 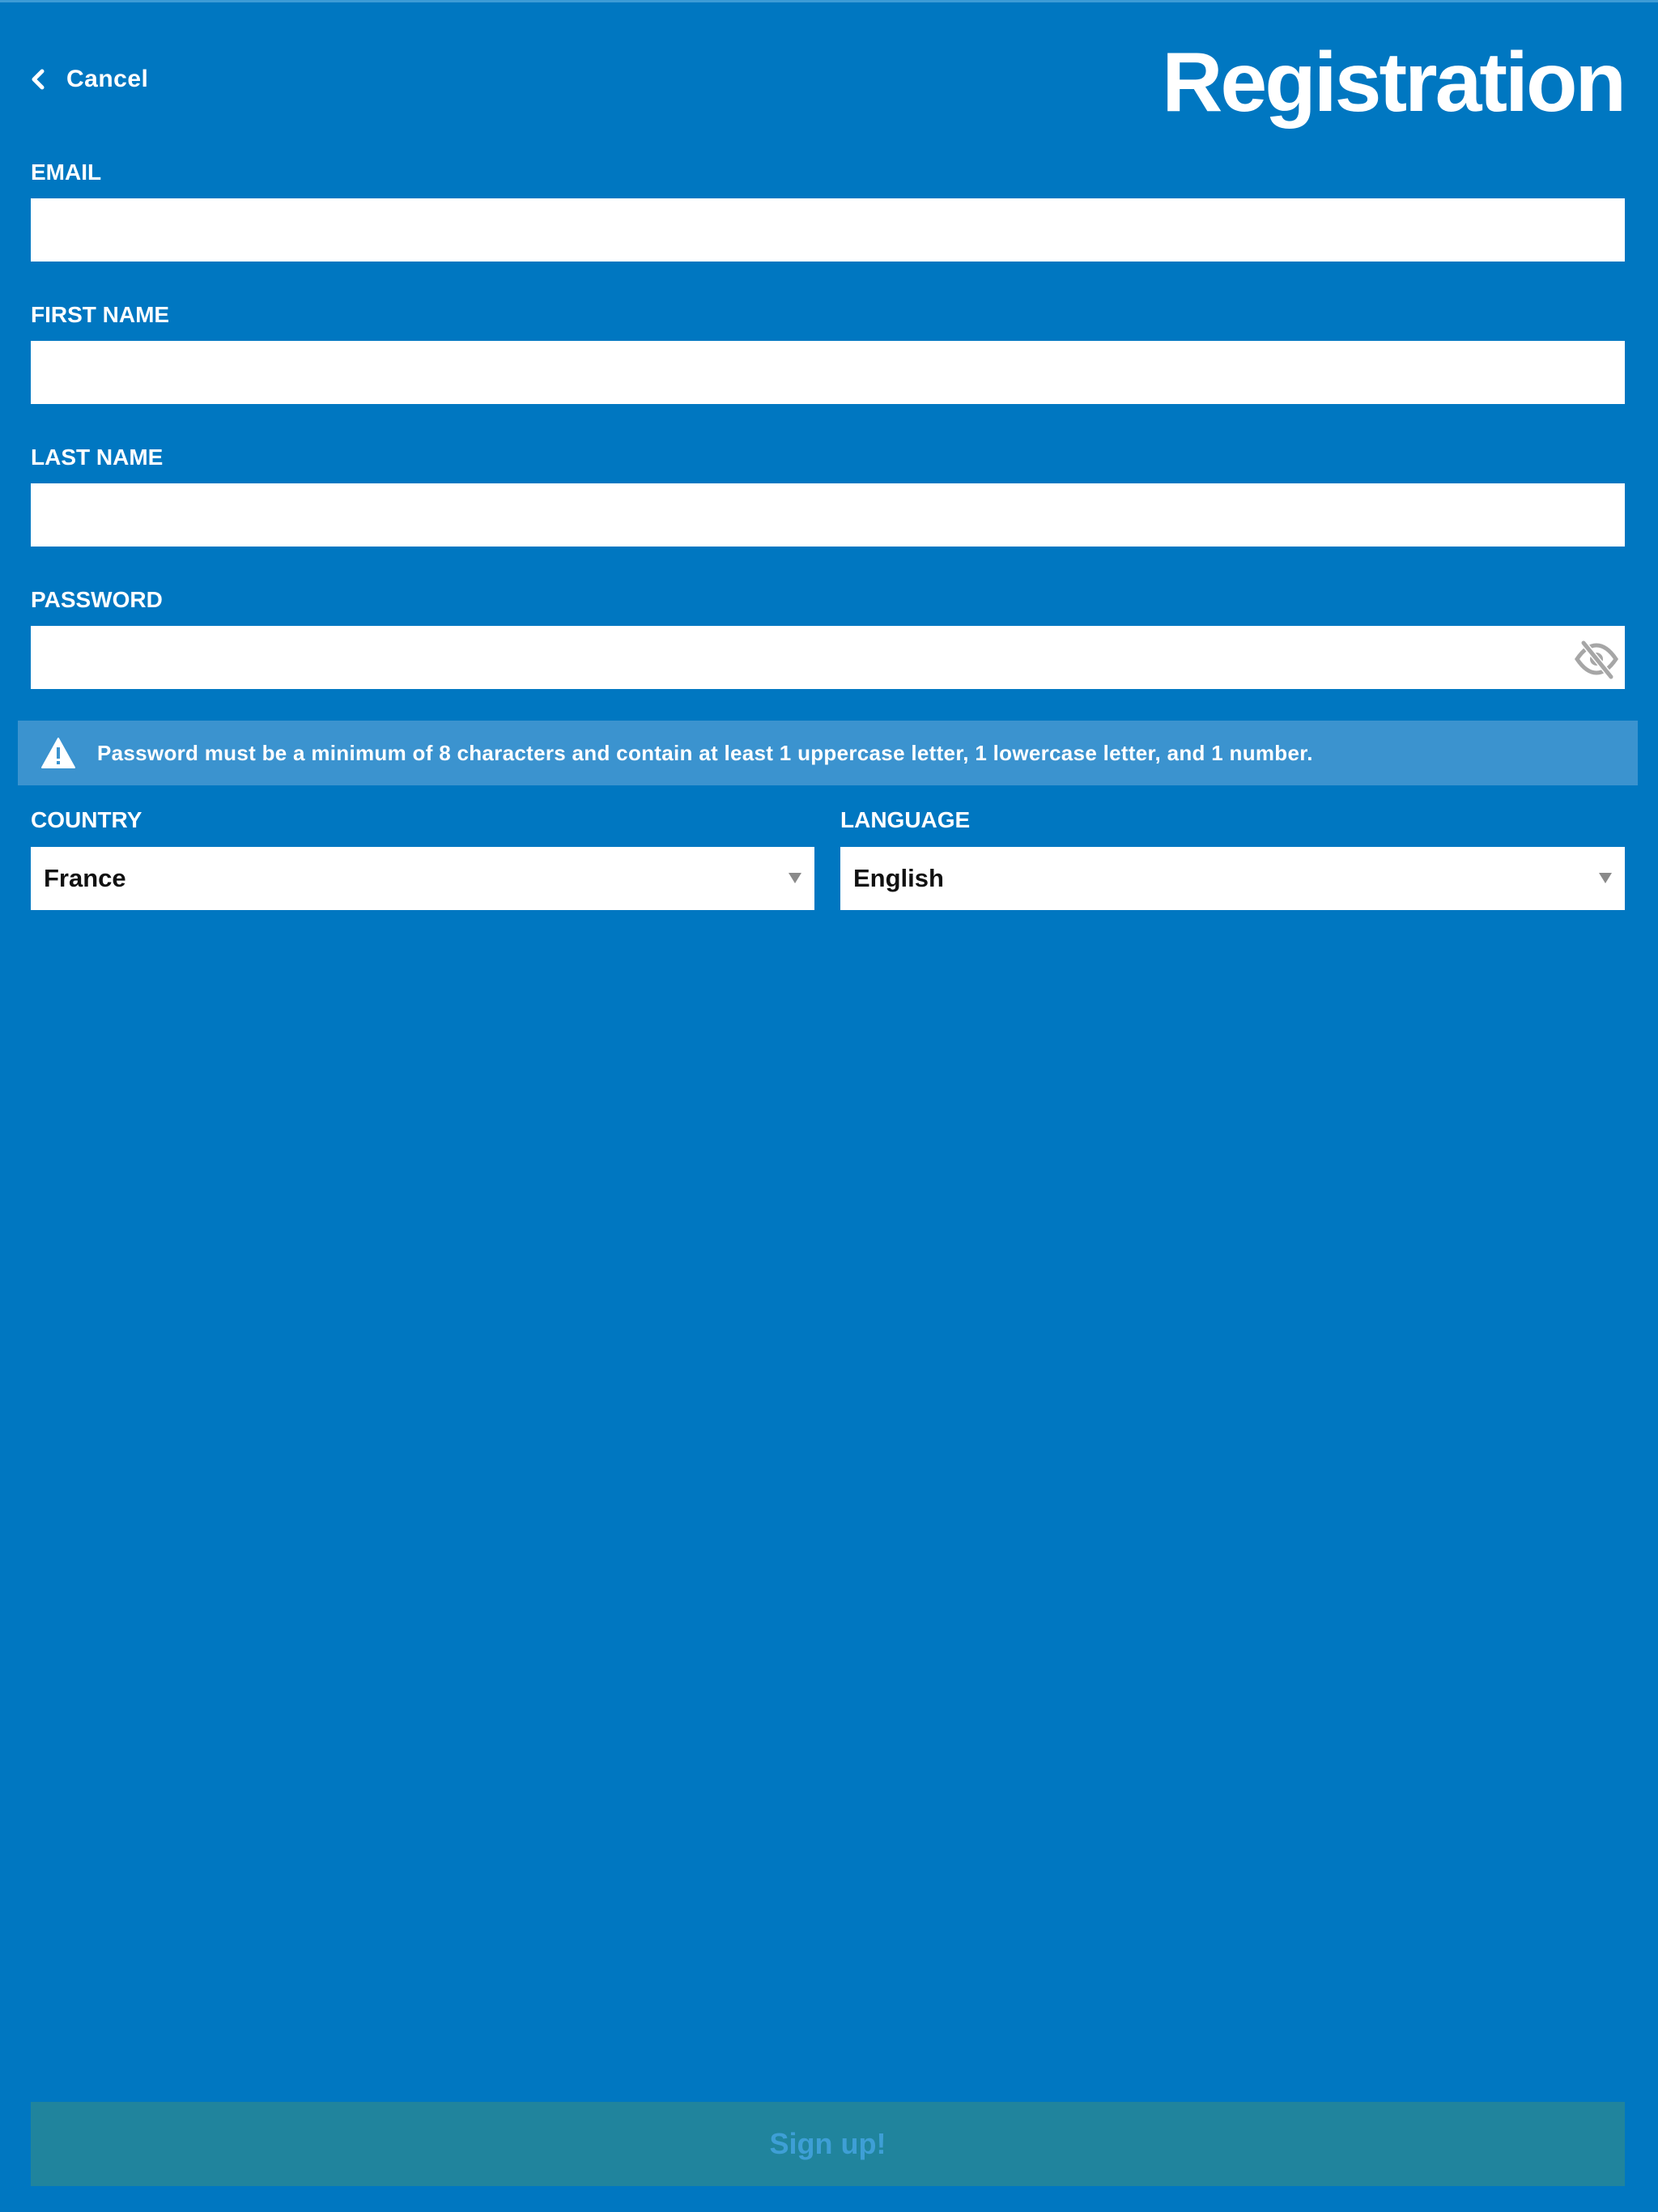 I want to click on password-label: PASSWORD, so click(x=97, y=599).